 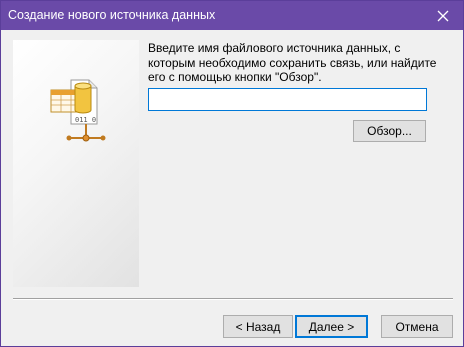 I want to click on data-source-connection-icon: 011 0, so click(x=78, y=110).